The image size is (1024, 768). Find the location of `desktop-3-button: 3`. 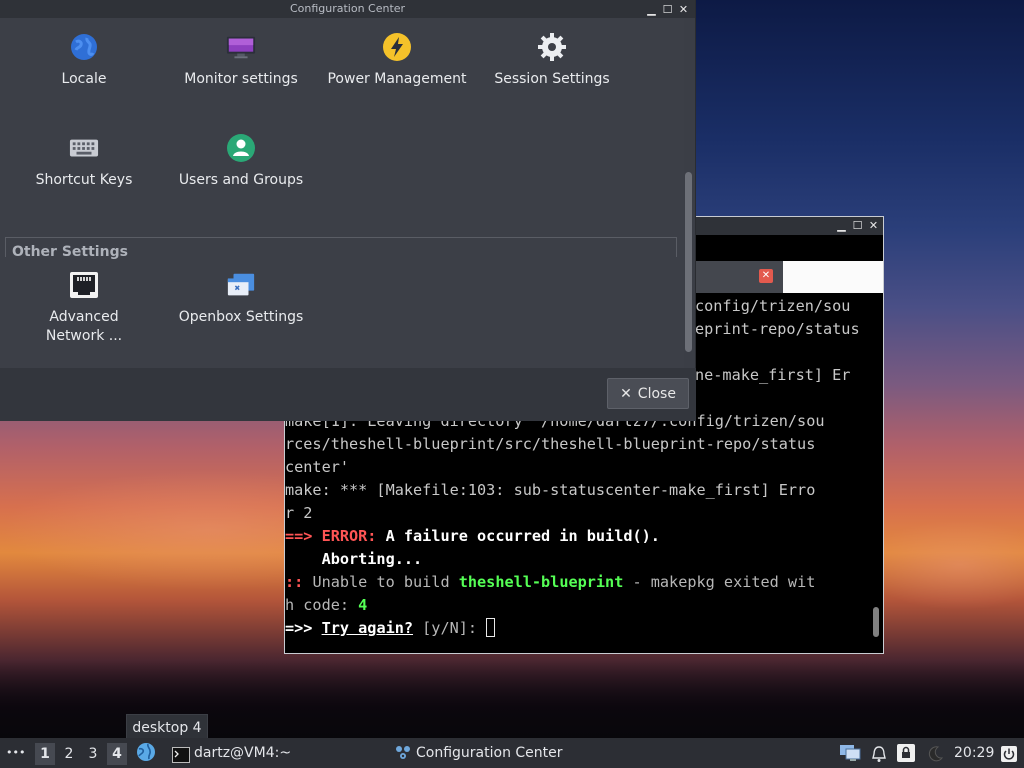

desktop-3-button: 3 is located at coordinates (93, 754).